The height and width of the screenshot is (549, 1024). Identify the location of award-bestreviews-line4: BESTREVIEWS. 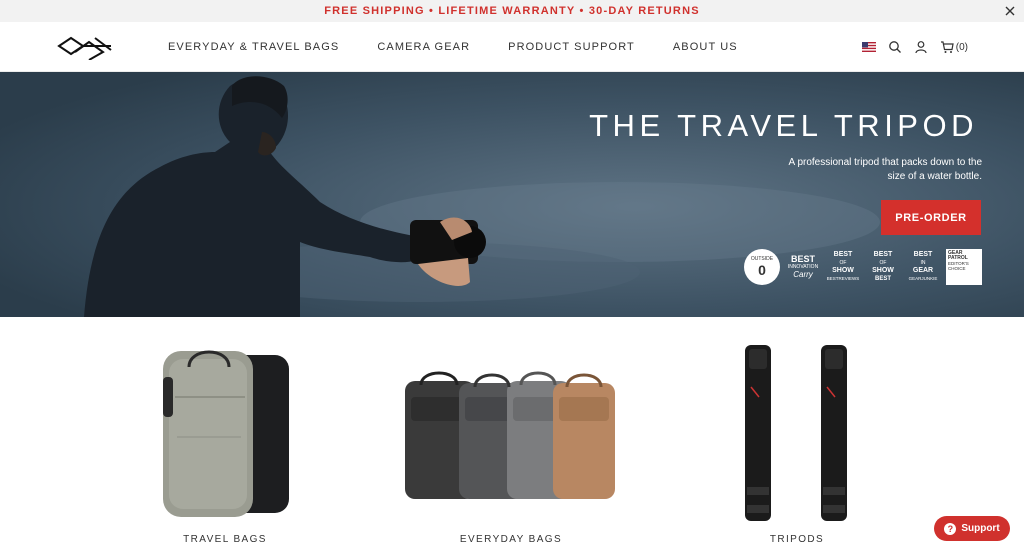
(843, 278).